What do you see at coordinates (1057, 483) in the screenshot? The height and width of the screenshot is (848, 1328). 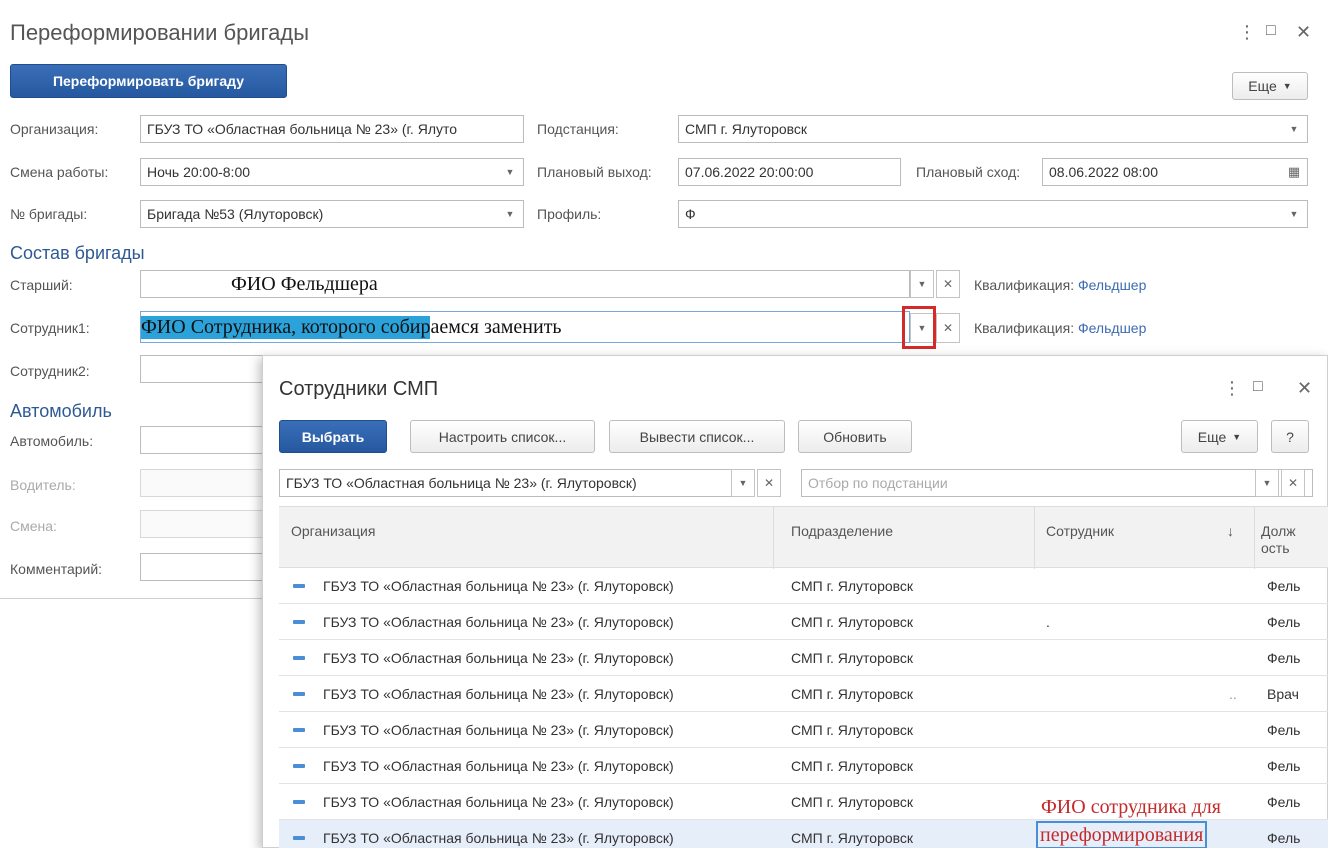 I see `substation-filter: Отбор по подстанции` at bounding box center [1057, 483].